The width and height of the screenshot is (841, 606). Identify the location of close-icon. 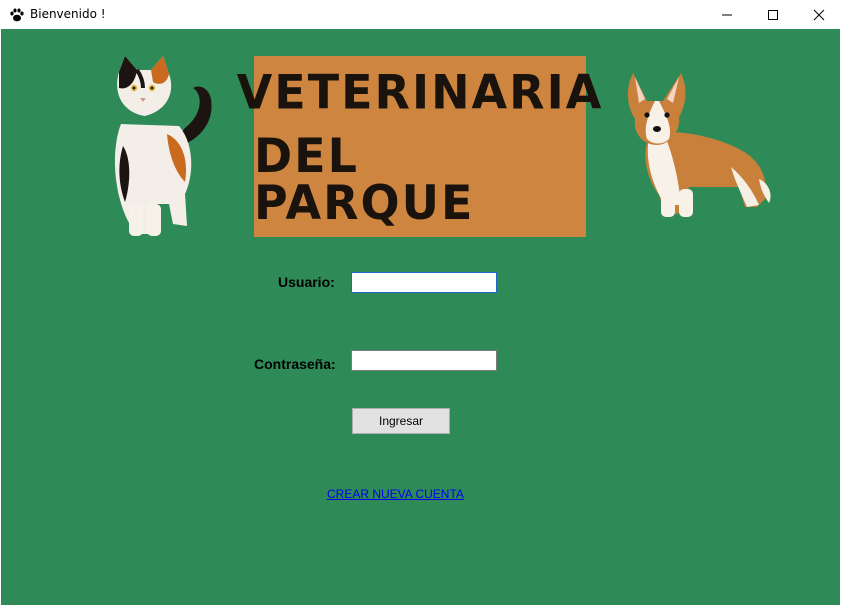
(819, 14).